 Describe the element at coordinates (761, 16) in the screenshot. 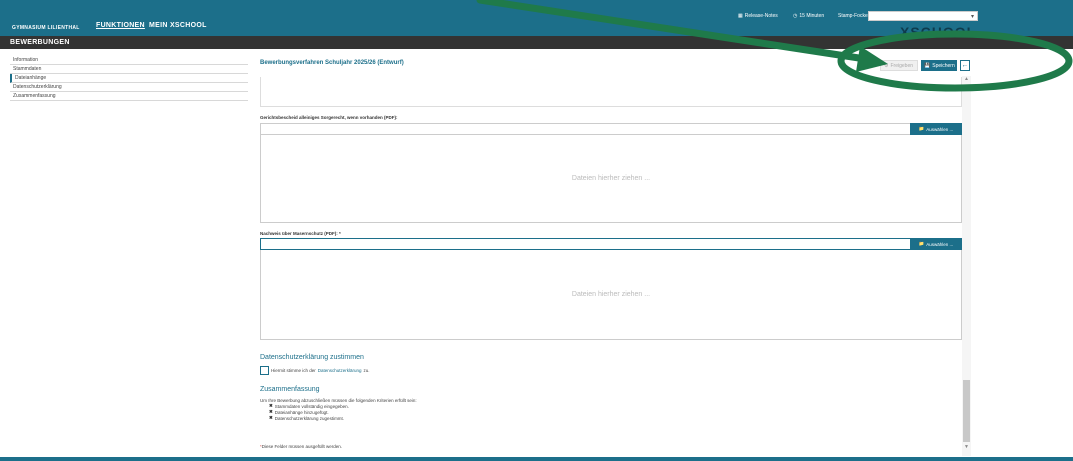

I see `release-notes-label: Release-Notes` at that location.